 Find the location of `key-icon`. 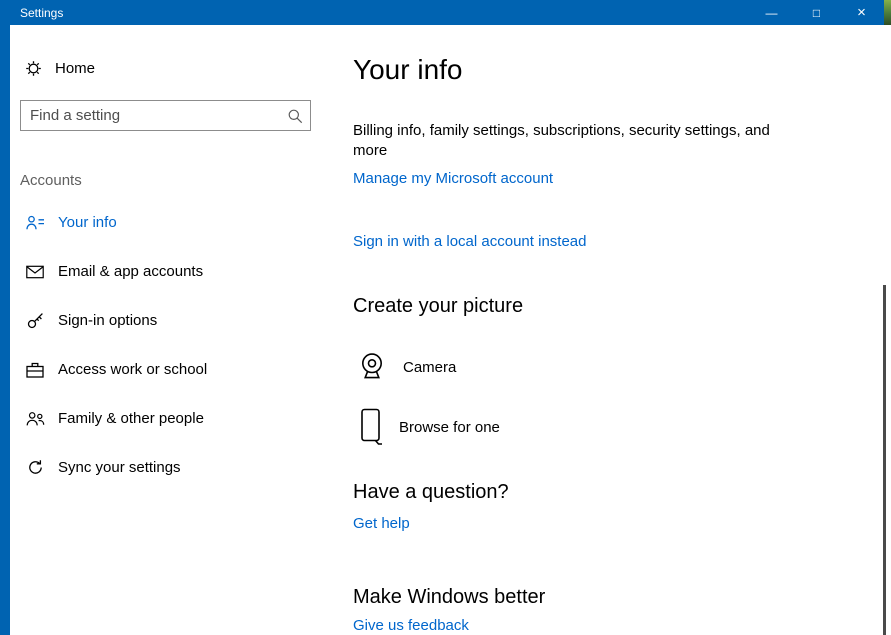

key-icon is located at coordinates (35, 320).